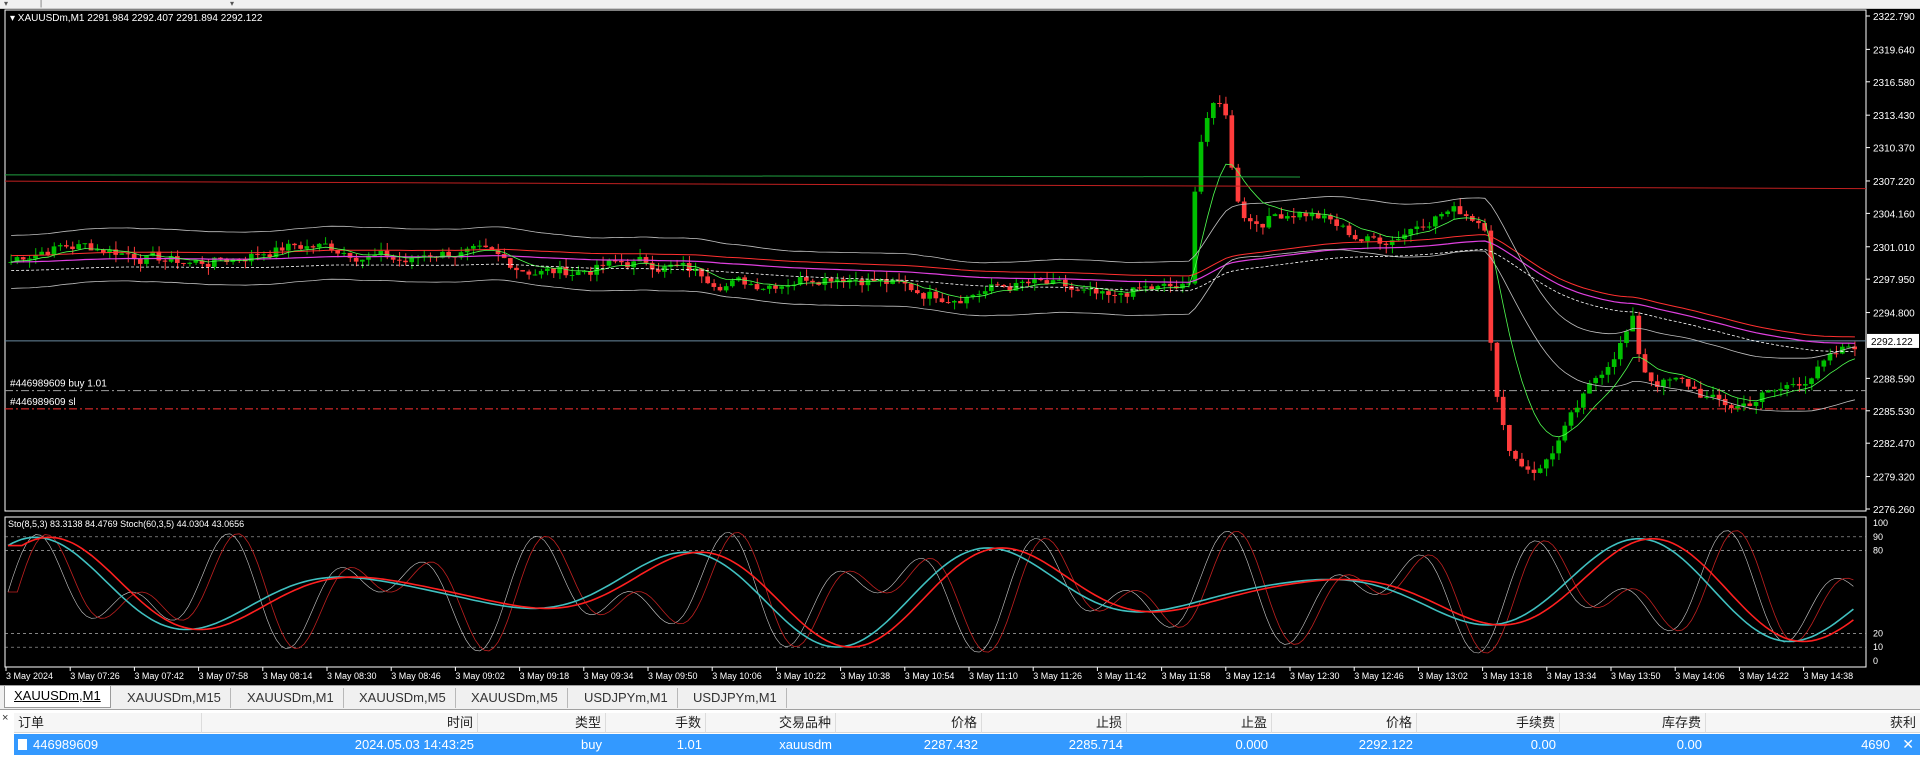  I want to click on price-axis-label: 2279.320, so click(1894, 478).